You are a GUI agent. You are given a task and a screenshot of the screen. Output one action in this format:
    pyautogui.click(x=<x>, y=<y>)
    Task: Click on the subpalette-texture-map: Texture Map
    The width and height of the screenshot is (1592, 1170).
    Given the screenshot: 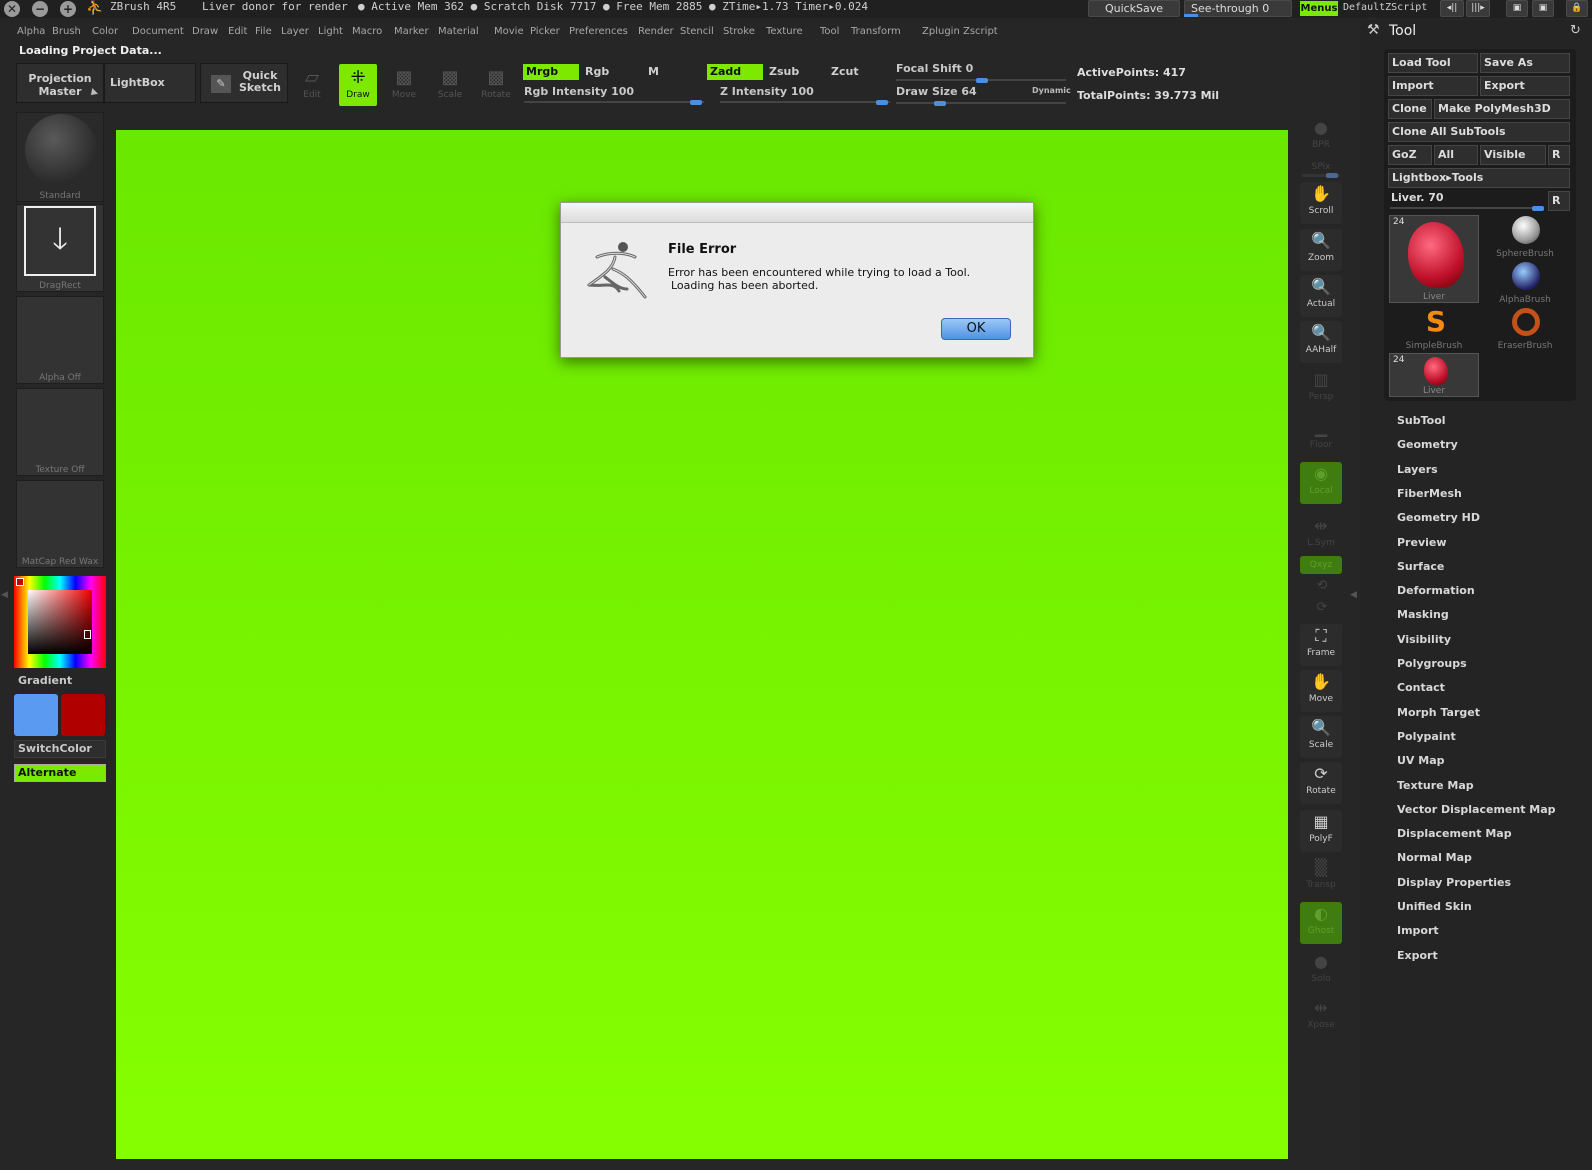 What is the action you would take?
    pyautogui.click(x=1435, y=785)
    